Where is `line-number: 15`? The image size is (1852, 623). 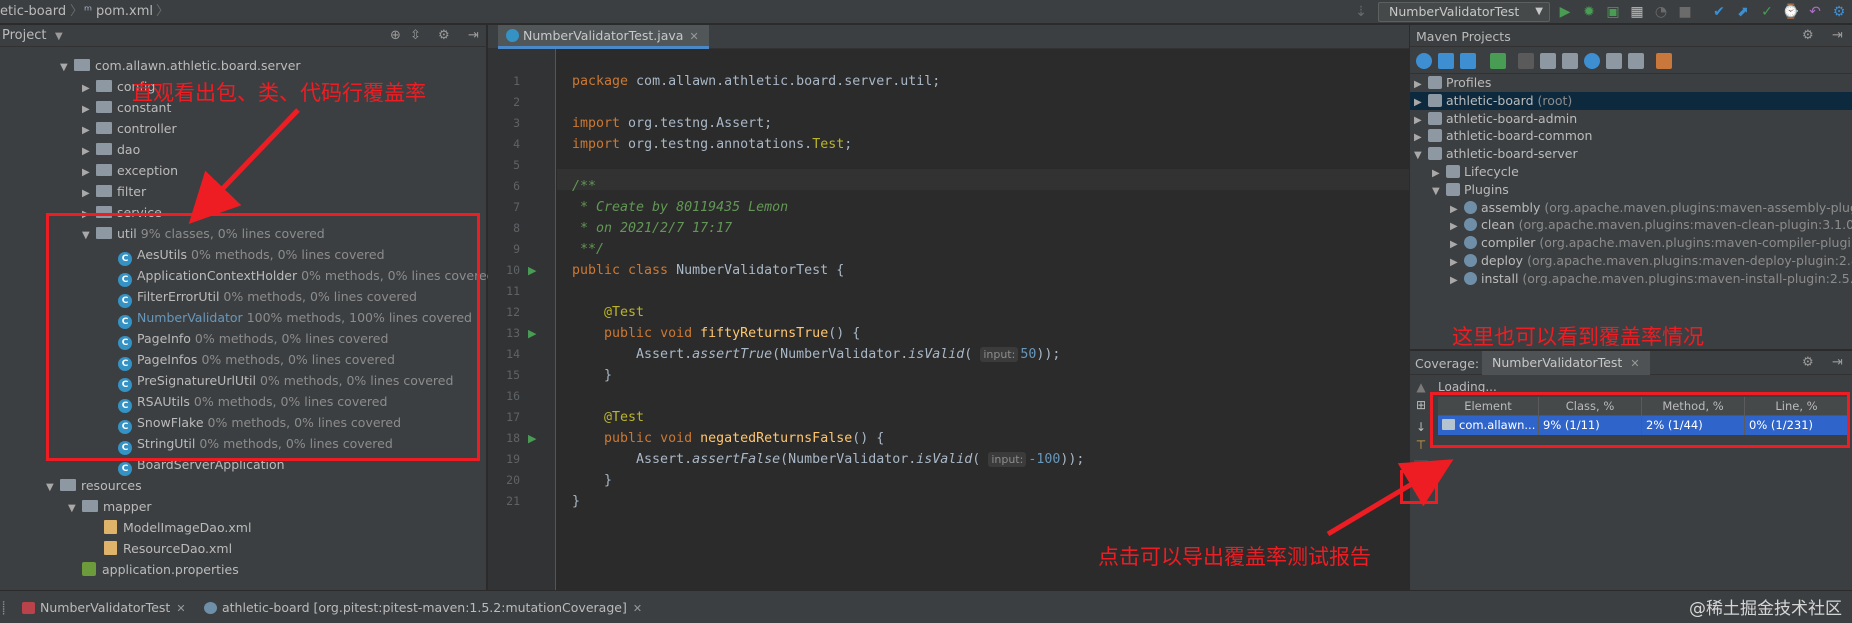 line-number: 15 is located at coordinates (513, 375).